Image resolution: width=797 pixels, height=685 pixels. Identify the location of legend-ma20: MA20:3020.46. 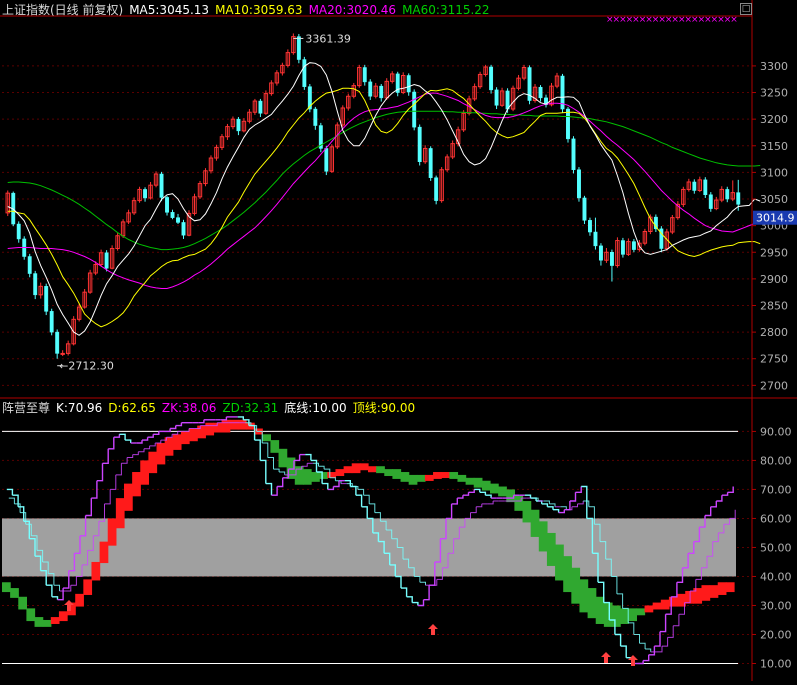
(352, 10).